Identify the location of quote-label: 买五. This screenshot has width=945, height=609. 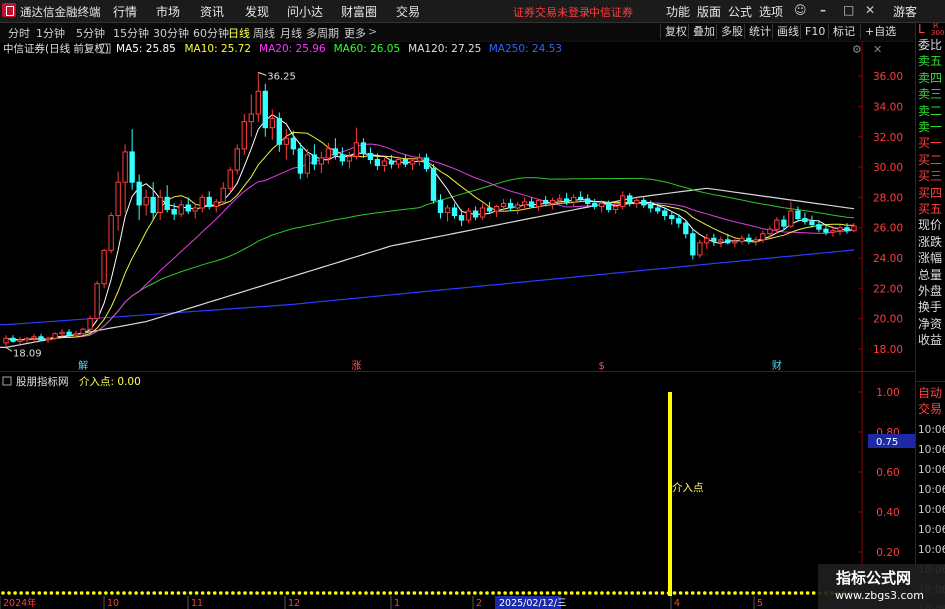
(930, 209).